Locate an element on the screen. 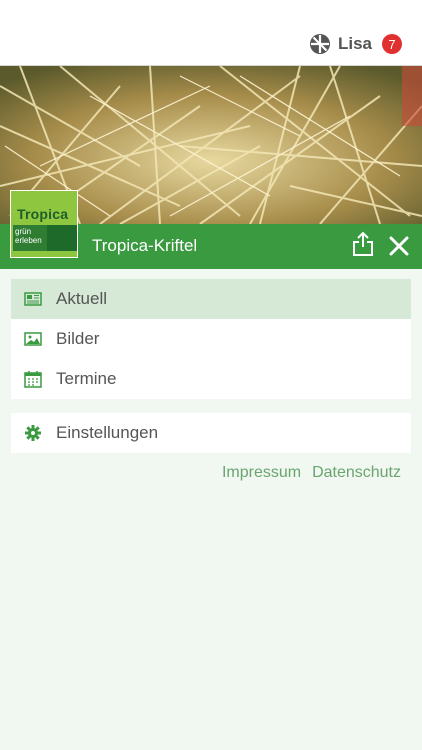 The width and height of the screenshot is (422, 750). app-title: Tropica-Kriftel is located at coordinates (145, 245).